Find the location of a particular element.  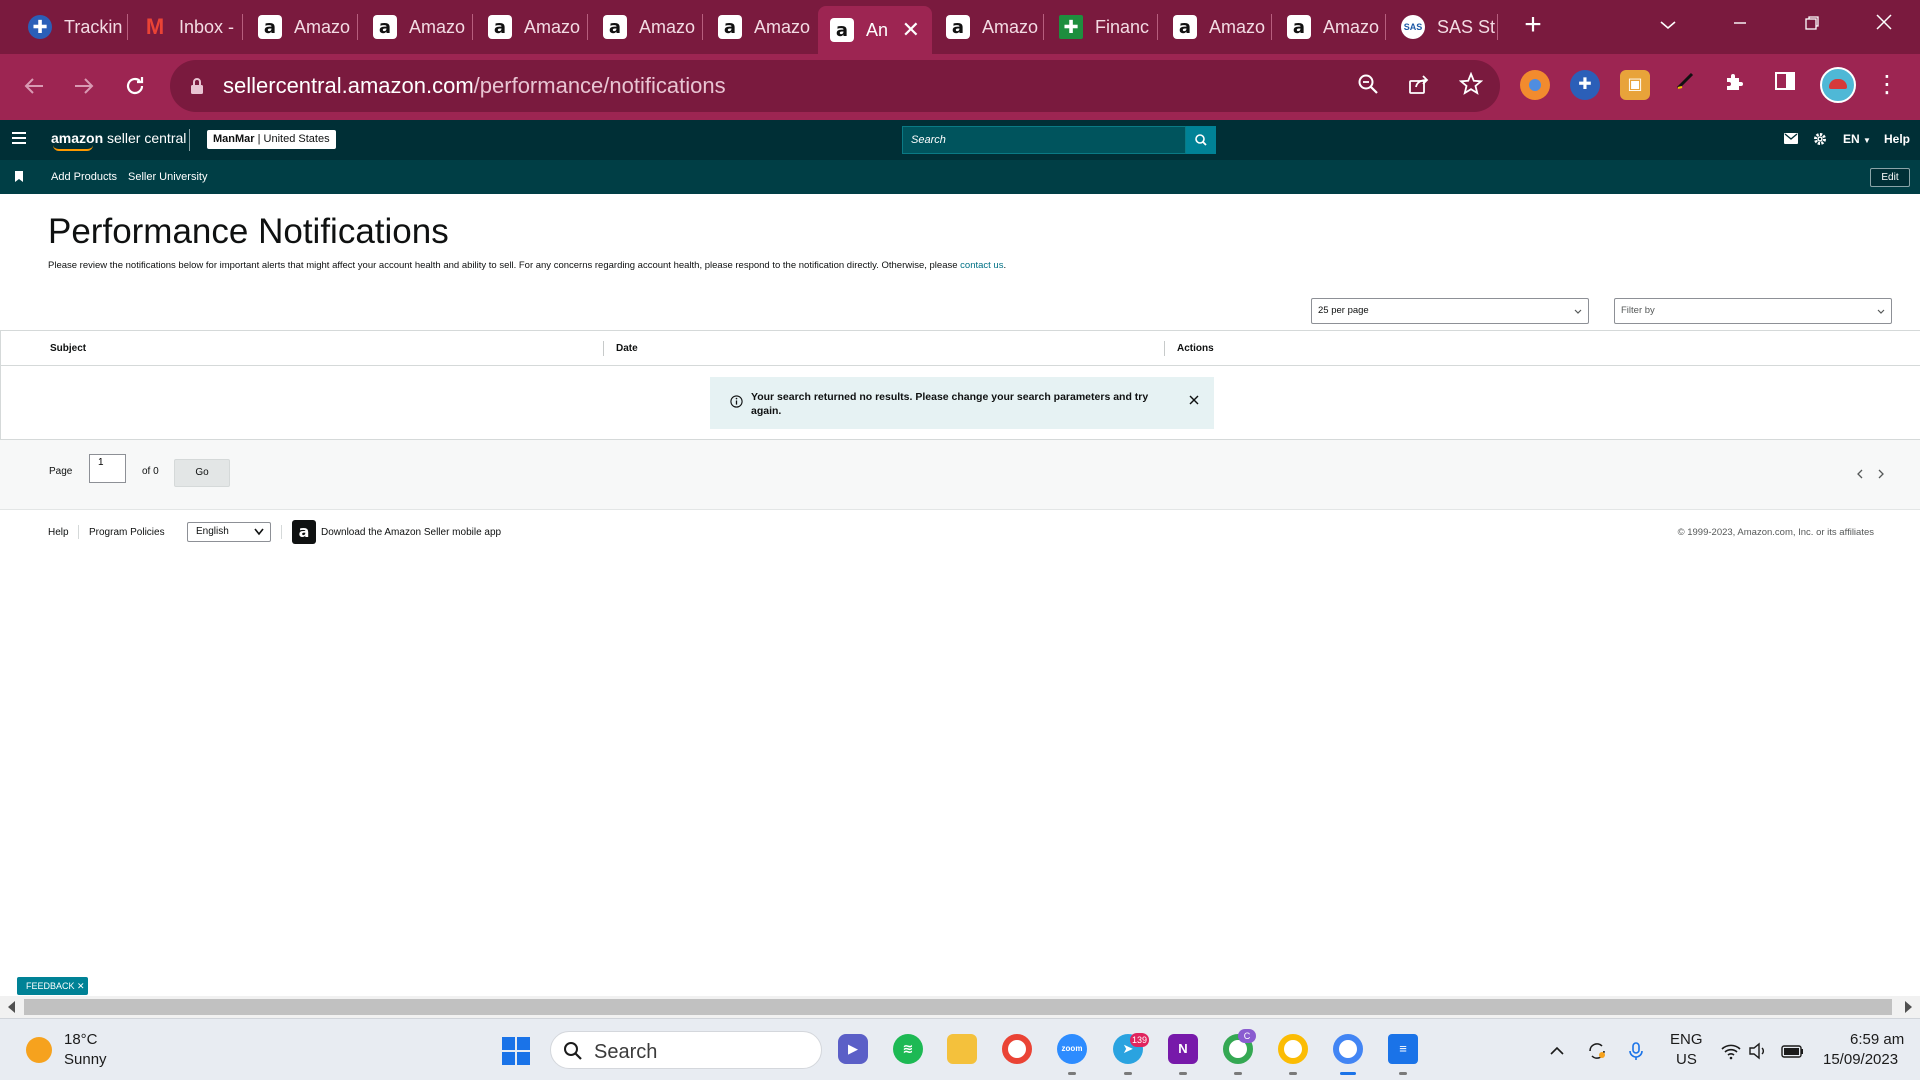

extension-orange-icon is located at coordinates (1535, 85).